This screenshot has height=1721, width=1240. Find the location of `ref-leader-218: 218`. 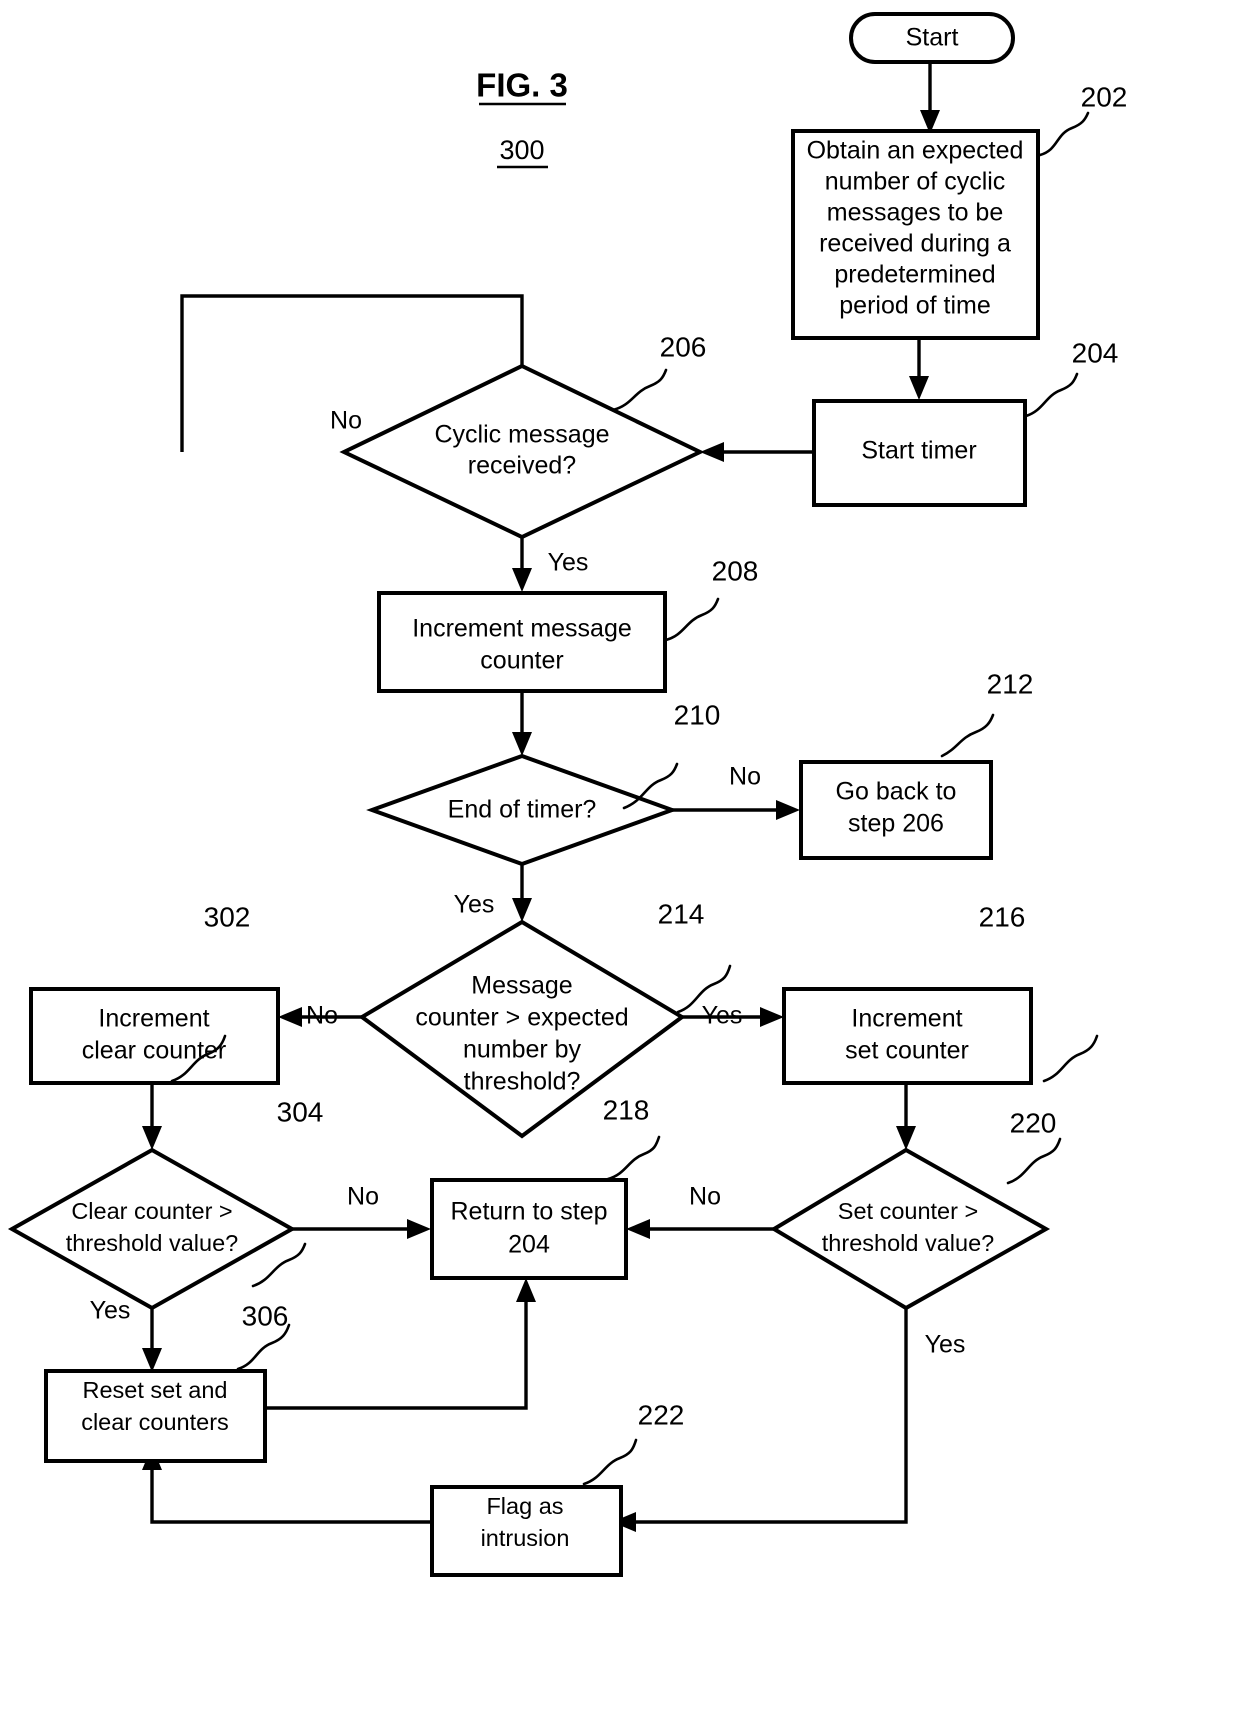

ref-leader-218: 218 is located at coordinates (632, 1137).